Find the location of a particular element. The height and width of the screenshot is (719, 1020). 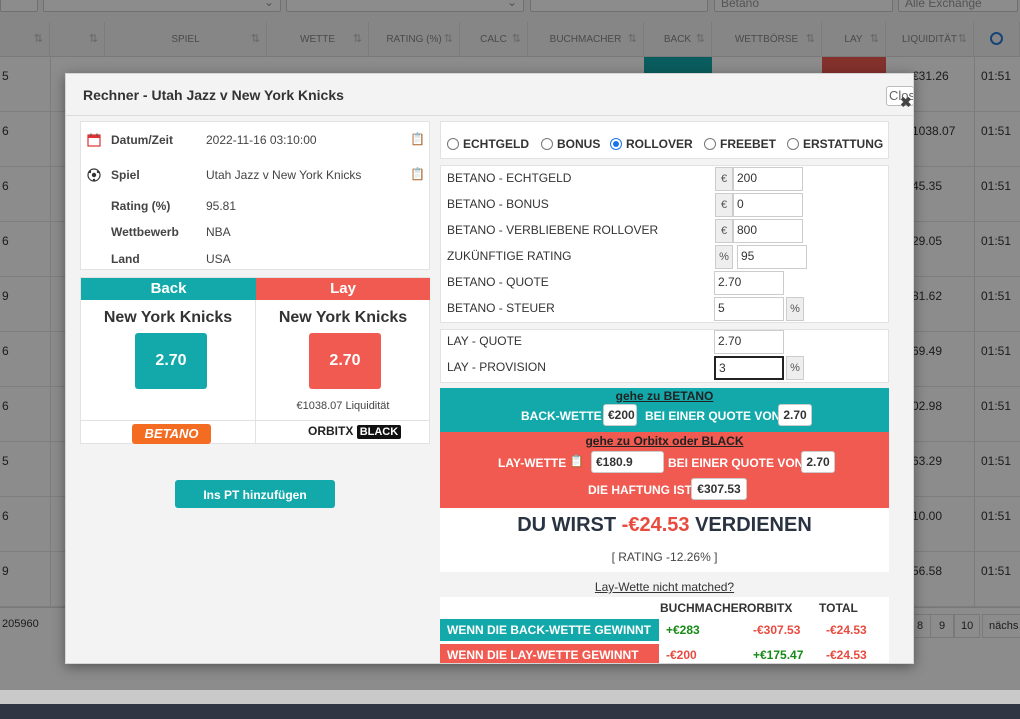

summary-header-orbitx: ORBITX is located at coordinates (770, 608).